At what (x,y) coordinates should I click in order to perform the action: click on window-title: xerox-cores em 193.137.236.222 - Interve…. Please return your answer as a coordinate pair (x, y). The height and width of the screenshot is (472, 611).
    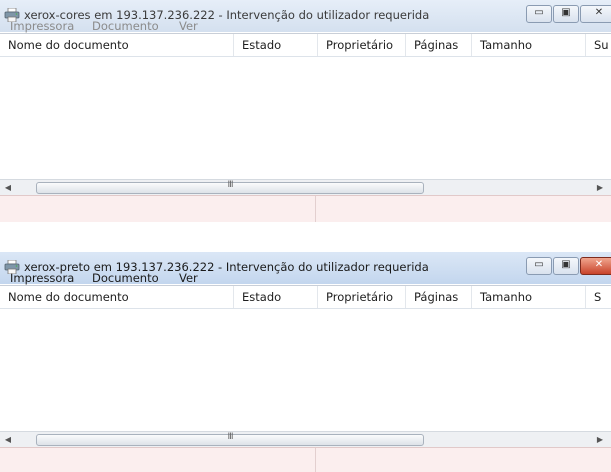
    Looking at the image, I should click on (227, 15).